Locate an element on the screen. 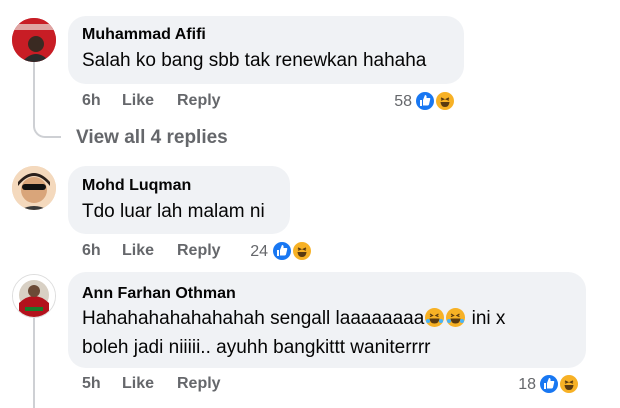 The width and height of the screenshot is (620, 408). comment-author: Muhammad Afifi is located at coordinates (144, 35).